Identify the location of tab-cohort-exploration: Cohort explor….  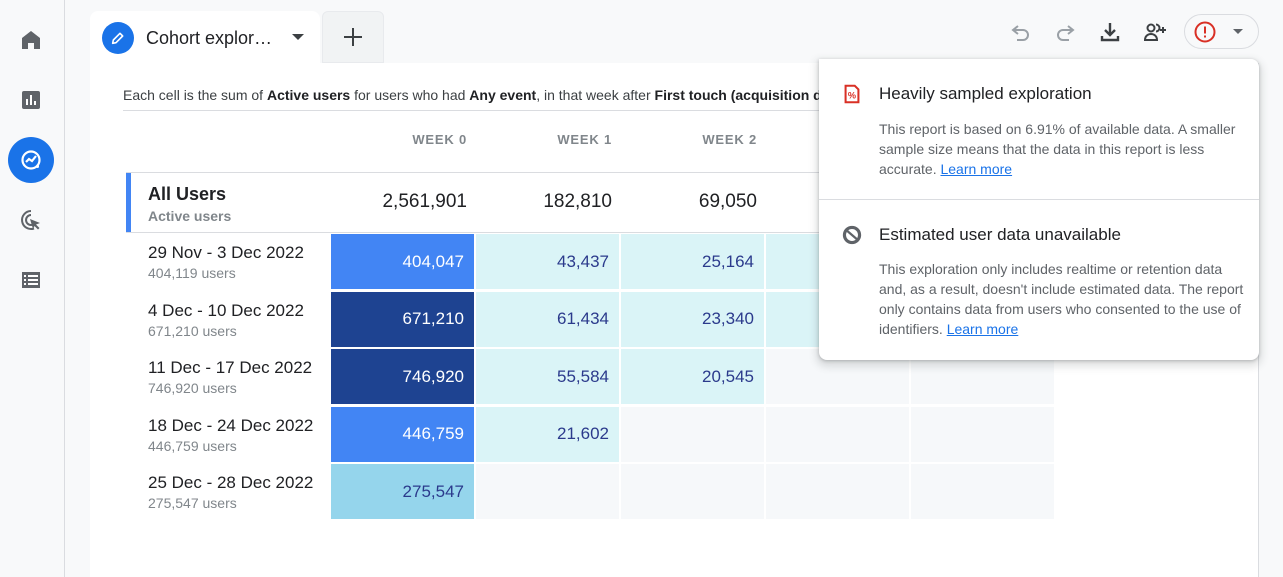
(205, 38).